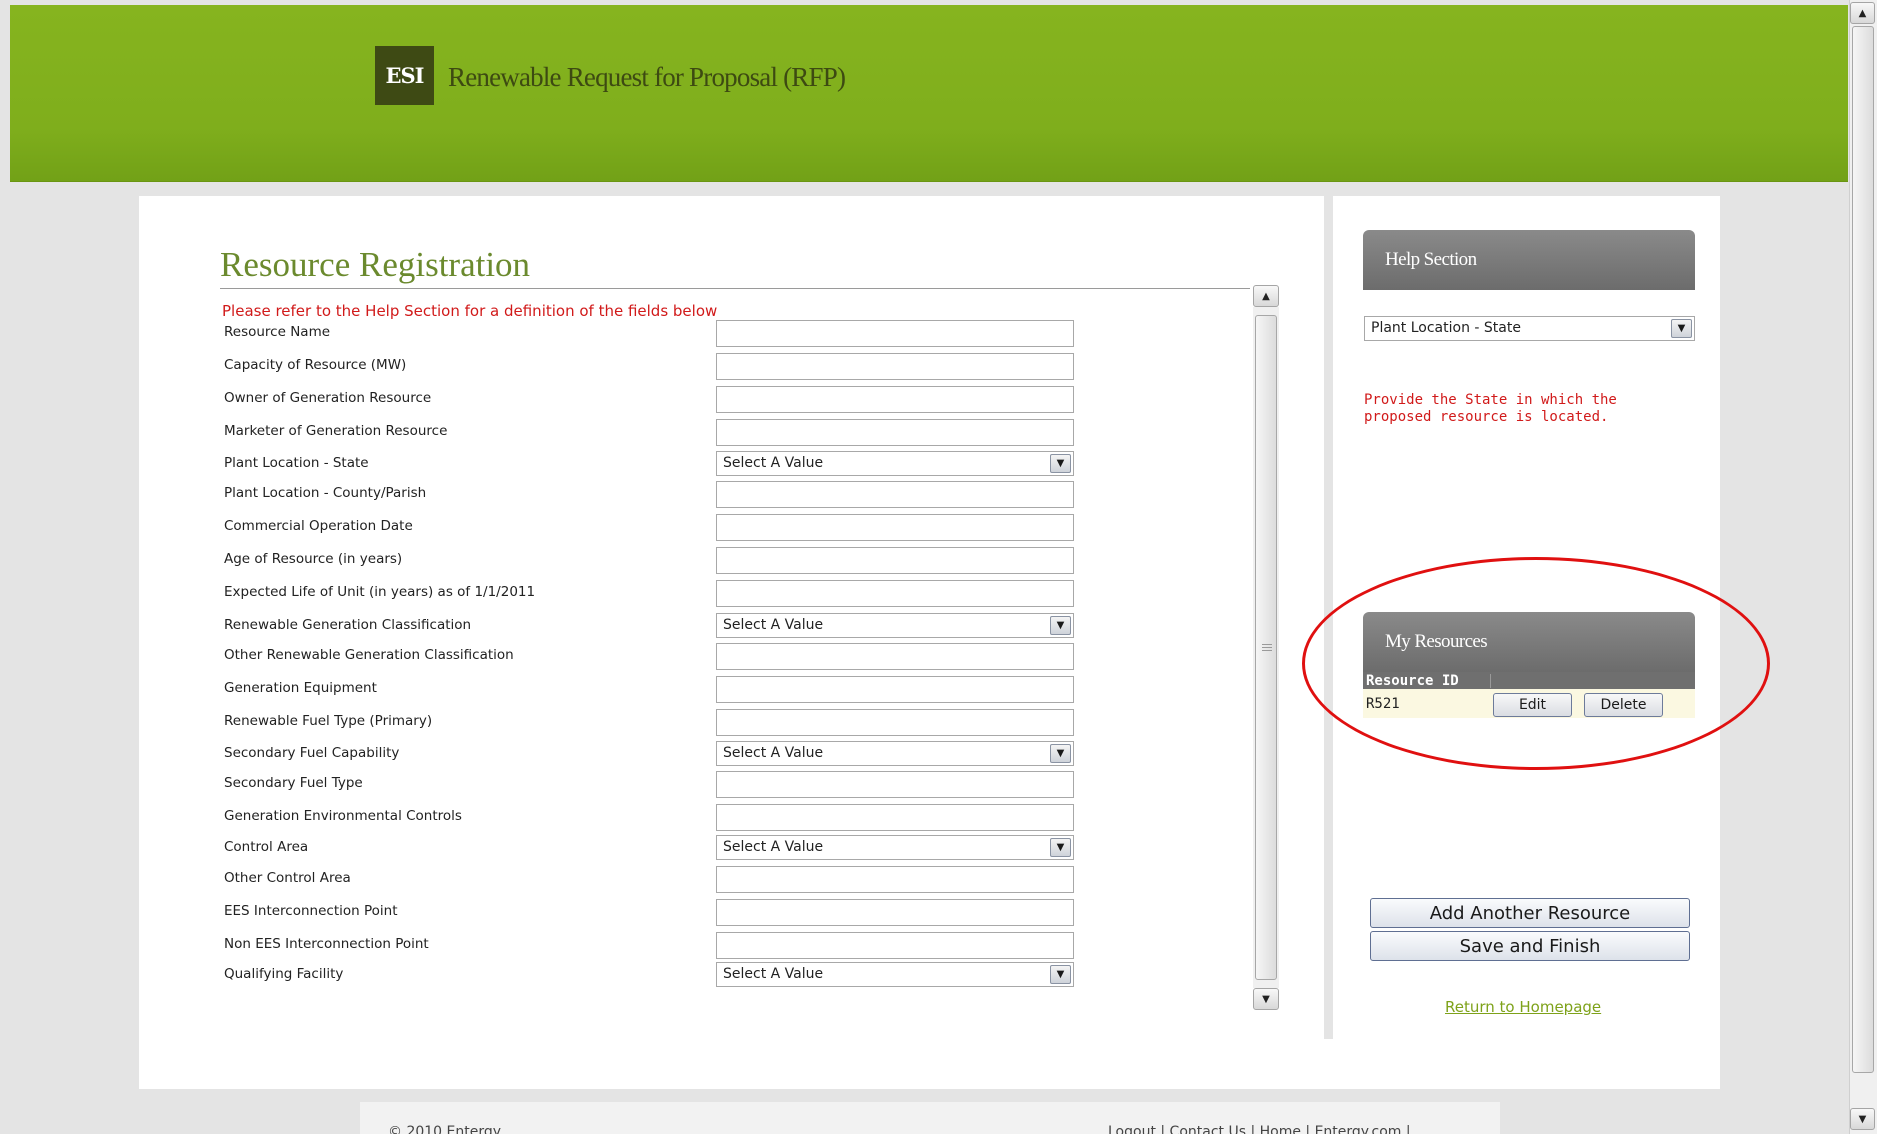  What do you see at coordinates (1523, 1007) in the screenshot?
I see `return-to-homepage-link: Return to Homepage` at bounding box center [1523, 1007].